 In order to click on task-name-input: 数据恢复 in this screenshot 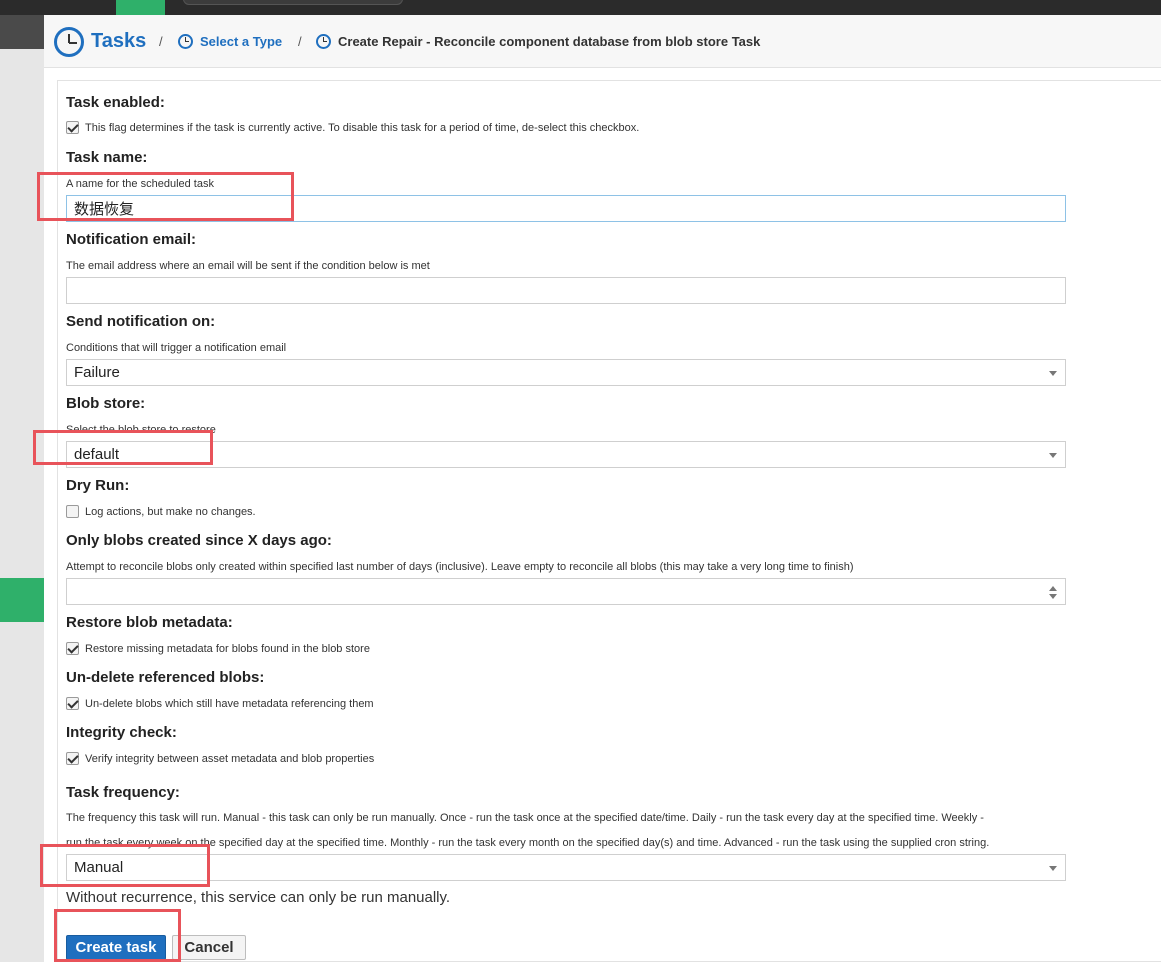, I will do `click(566, 208)`.